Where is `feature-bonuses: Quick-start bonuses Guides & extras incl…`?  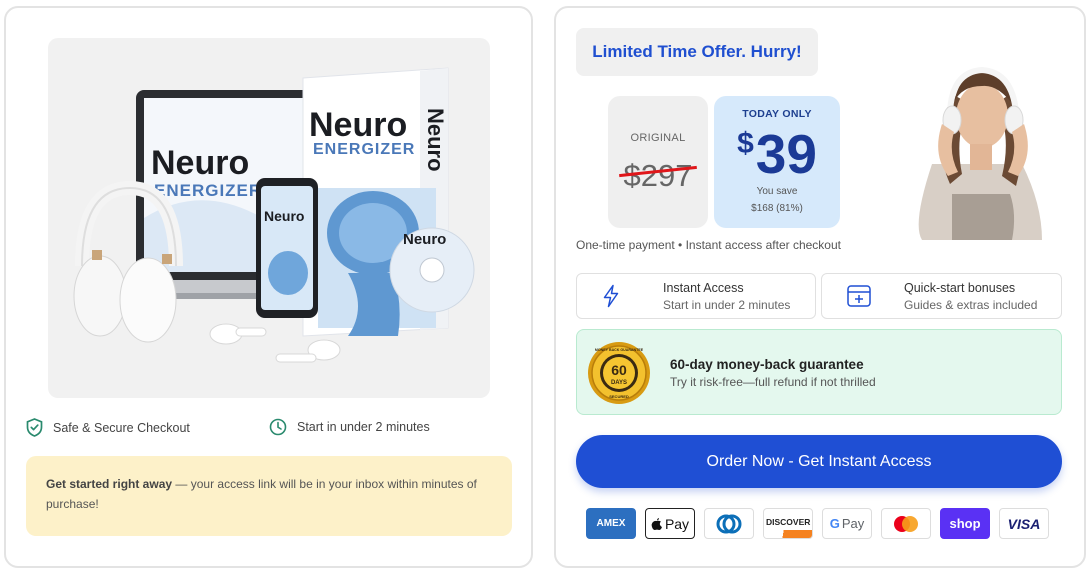
feature-bonuses: Quick-start bonuses Guides & extras incl… is located at coordinates (941, 296).